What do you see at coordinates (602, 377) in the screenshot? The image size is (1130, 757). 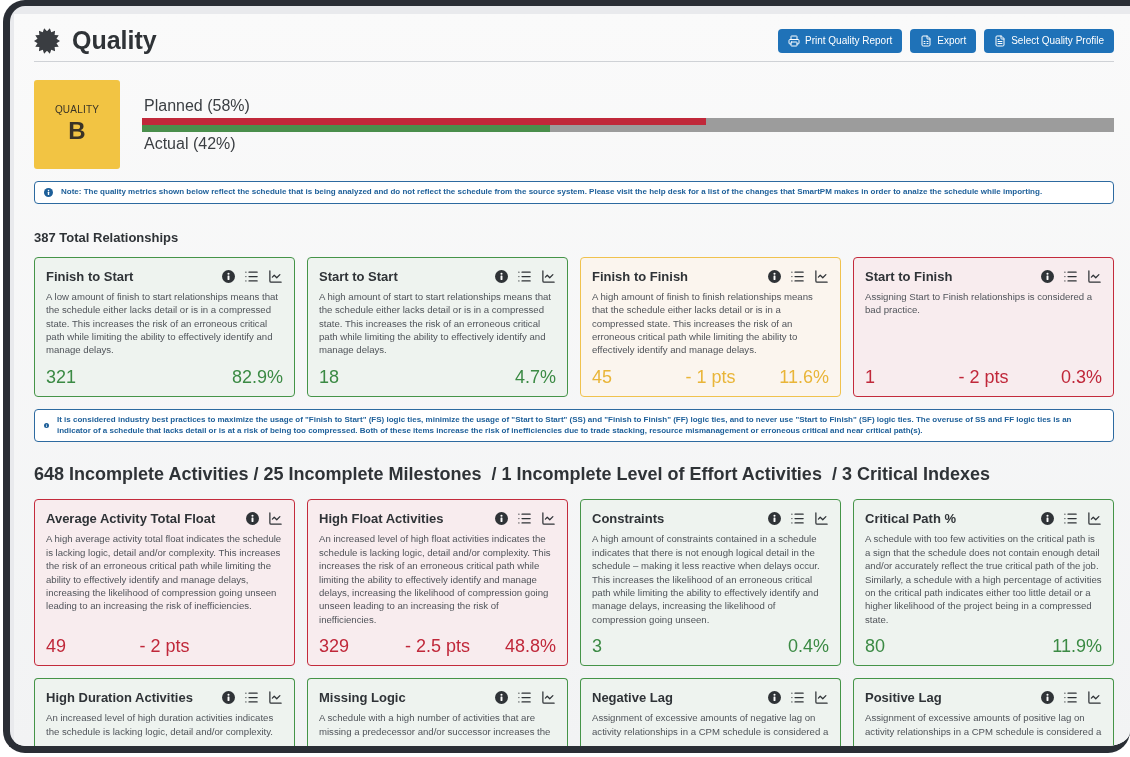 I see `count-value: 45` at bounding box center [602, 377].